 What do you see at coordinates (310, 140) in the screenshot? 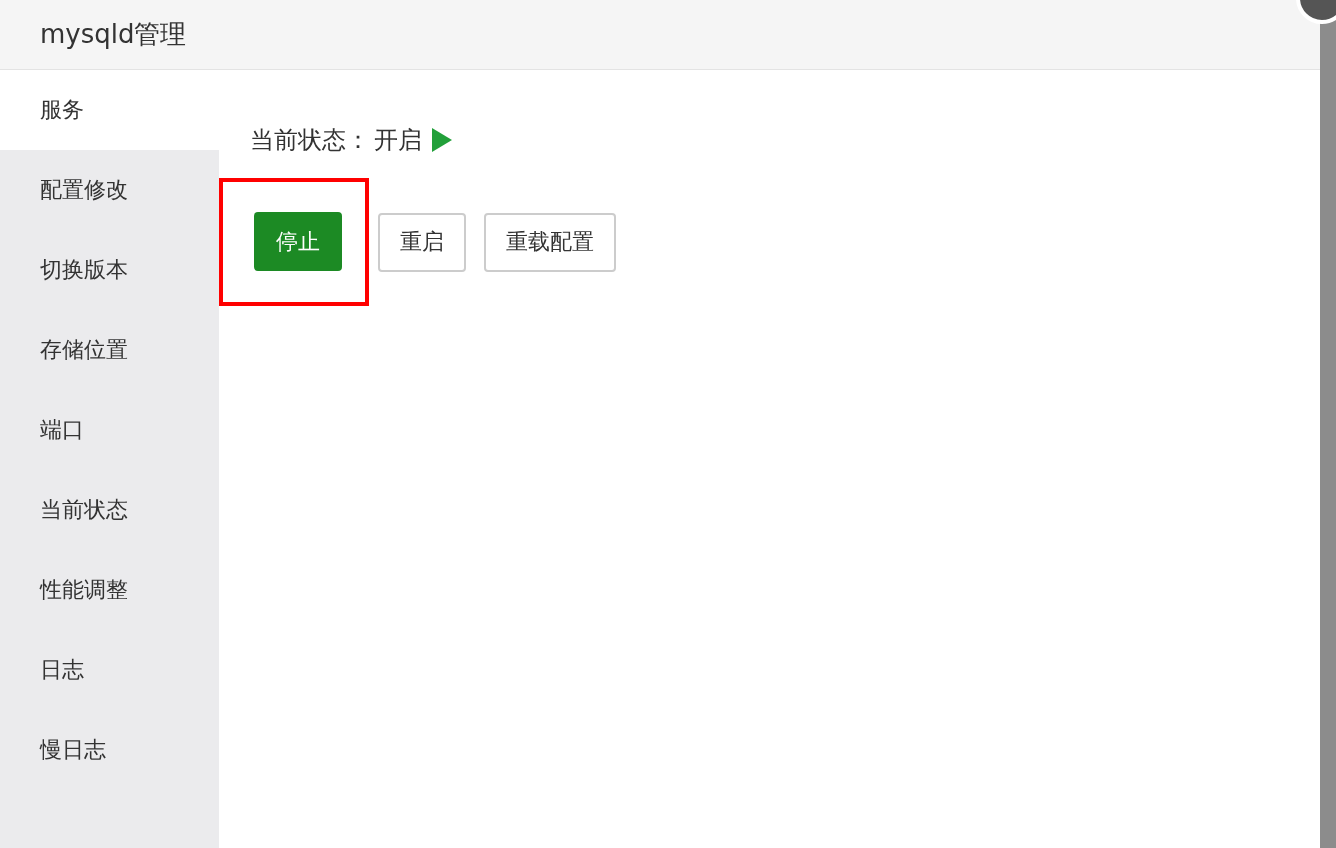
I see `status-label: 当前状态：` at bounding box center [310, 140].